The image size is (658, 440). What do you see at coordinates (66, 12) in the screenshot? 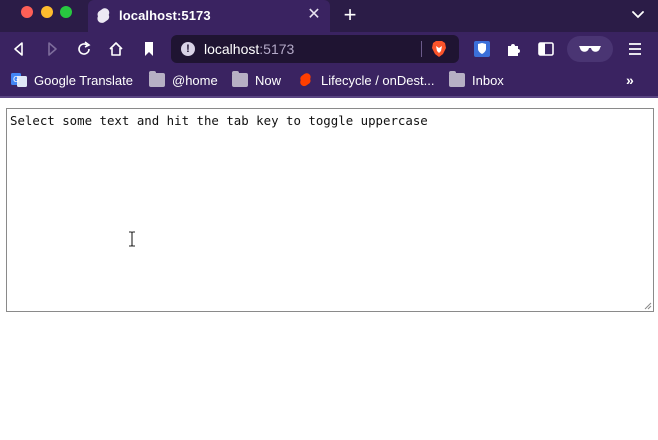
I see `zoom-window-button` at bounding box center [66, 12].